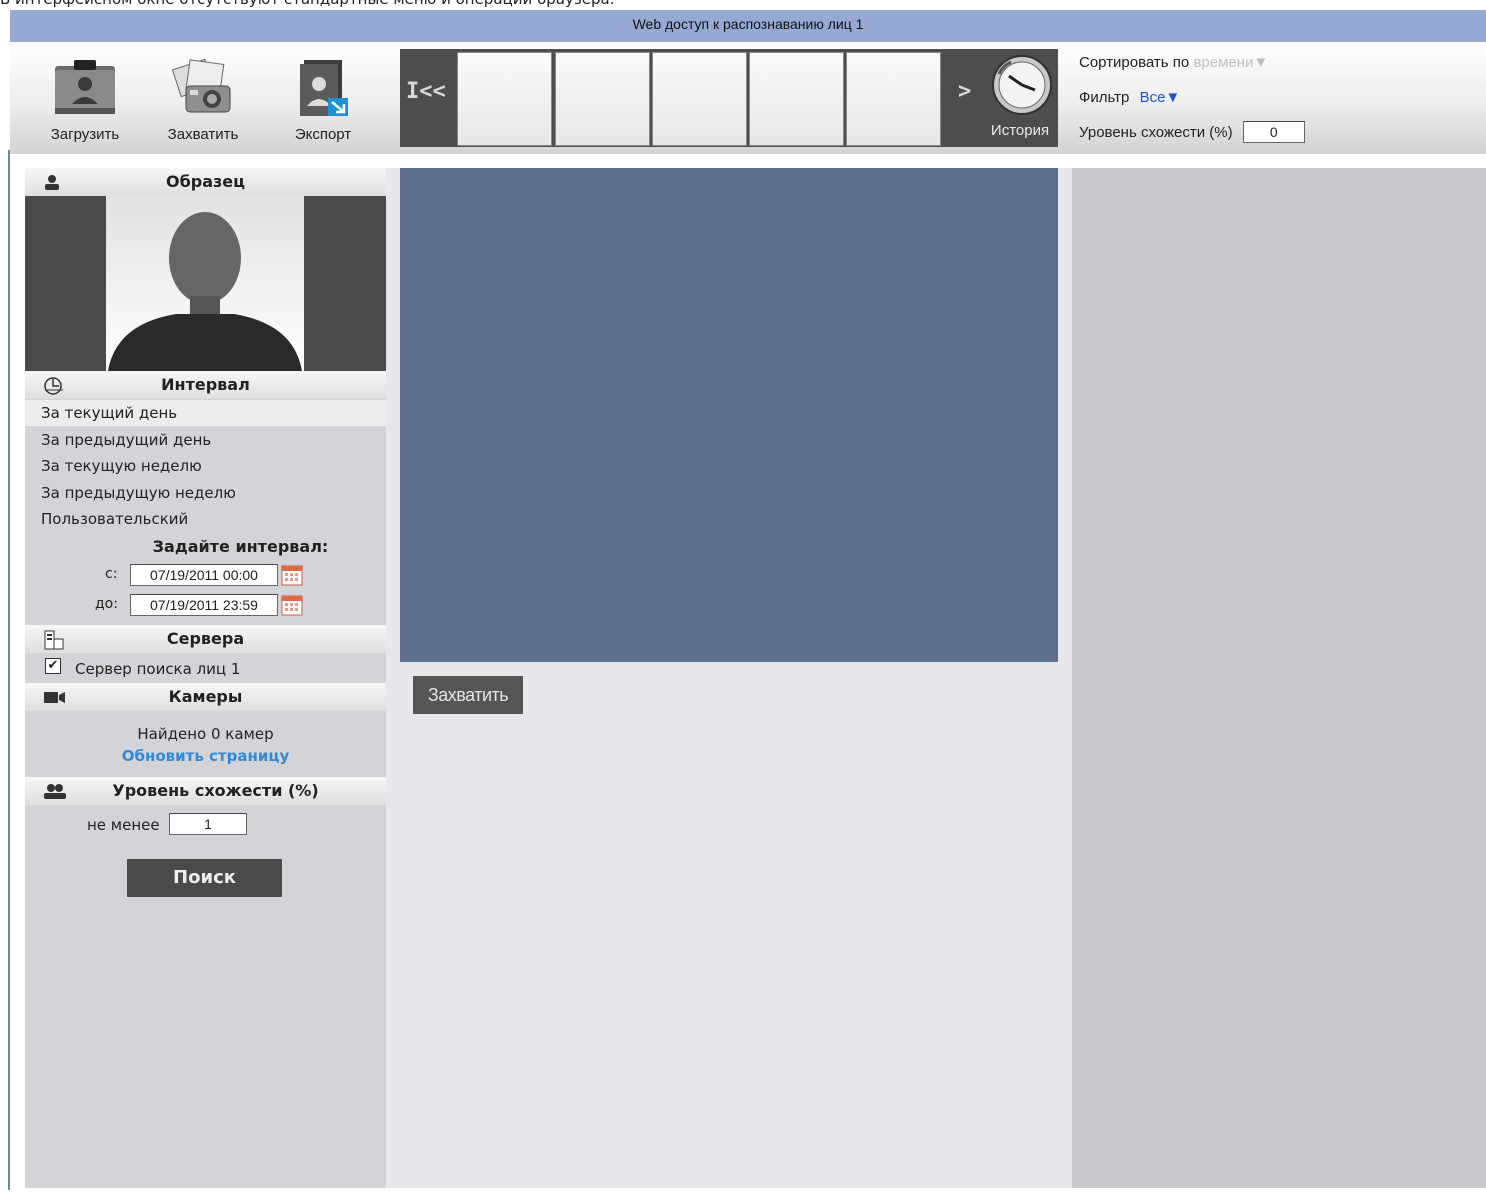 The width and height of the screenshot is (1486, 1195). Describe the element at coordinates (205, 291) in the screenshot. I see `silhouette-icon` at that location.